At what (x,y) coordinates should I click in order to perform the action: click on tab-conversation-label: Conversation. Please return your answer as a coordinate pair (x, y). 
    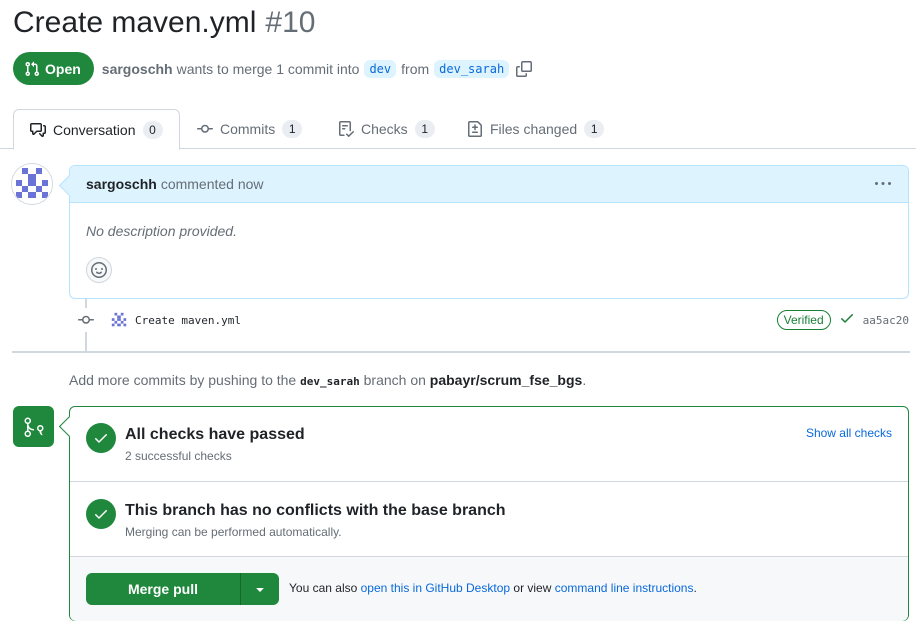
    Looking at the image, I should click on (94, 129).